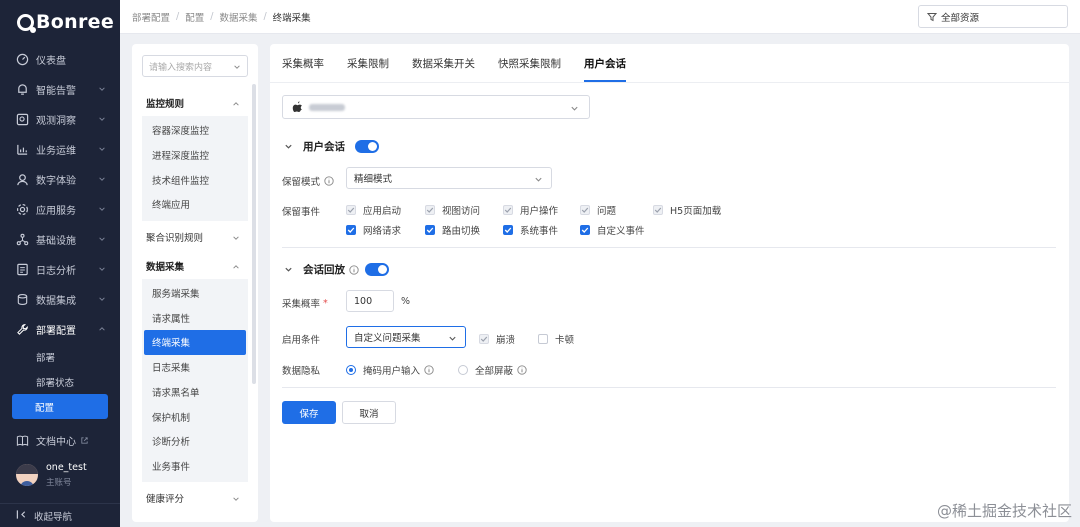 Image resolution: width=1080 pixels, height=527 pixels. I want to click on menu-scrollbar, so click(254, 234).